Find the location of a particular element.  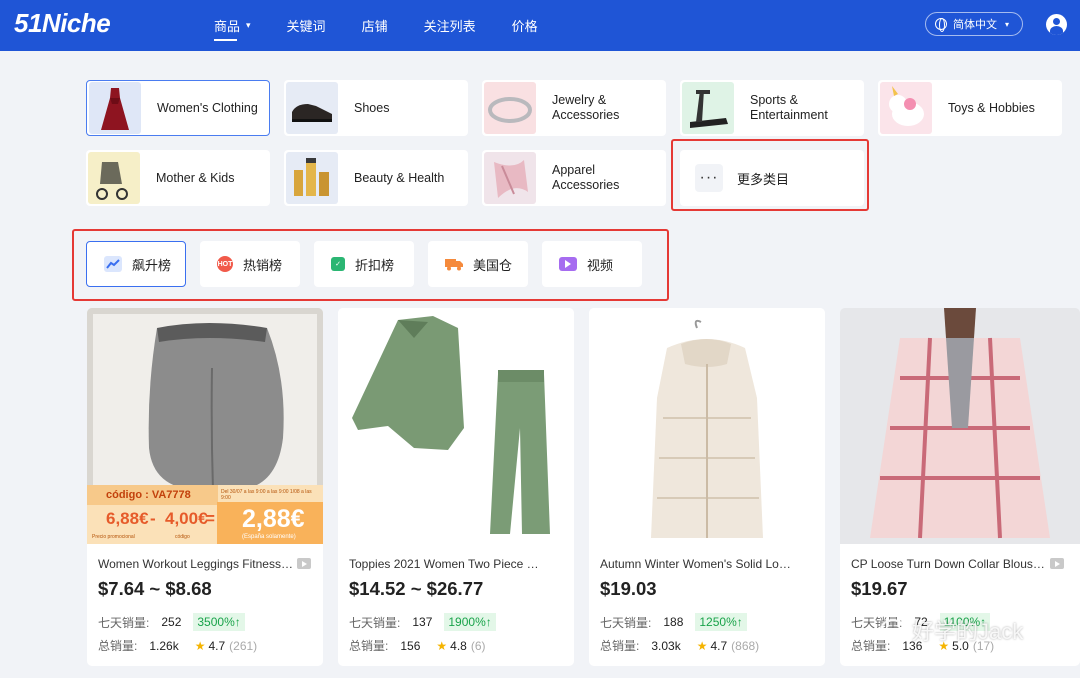

category-womens-clothing: Women's Clothing is located at coordinates (178, 108).